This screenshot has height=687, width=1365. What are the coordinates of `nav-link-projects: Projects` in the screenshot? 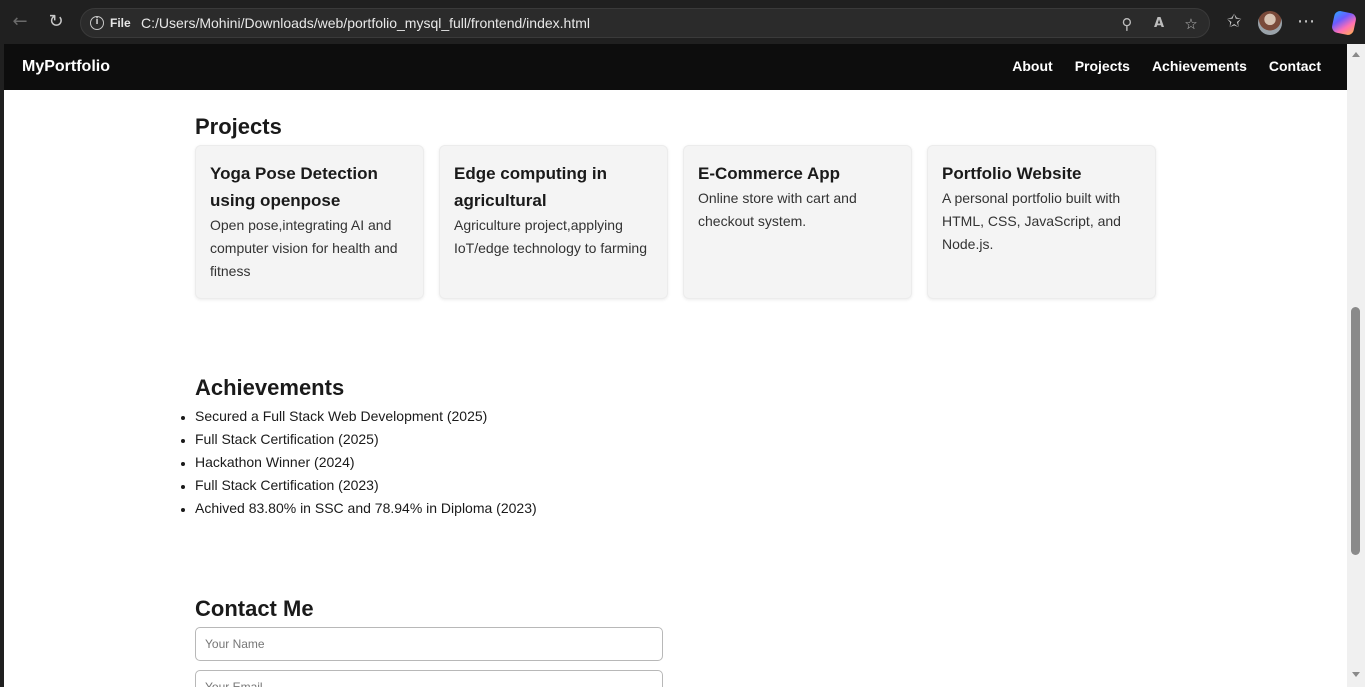 It's located at (1102, 66).